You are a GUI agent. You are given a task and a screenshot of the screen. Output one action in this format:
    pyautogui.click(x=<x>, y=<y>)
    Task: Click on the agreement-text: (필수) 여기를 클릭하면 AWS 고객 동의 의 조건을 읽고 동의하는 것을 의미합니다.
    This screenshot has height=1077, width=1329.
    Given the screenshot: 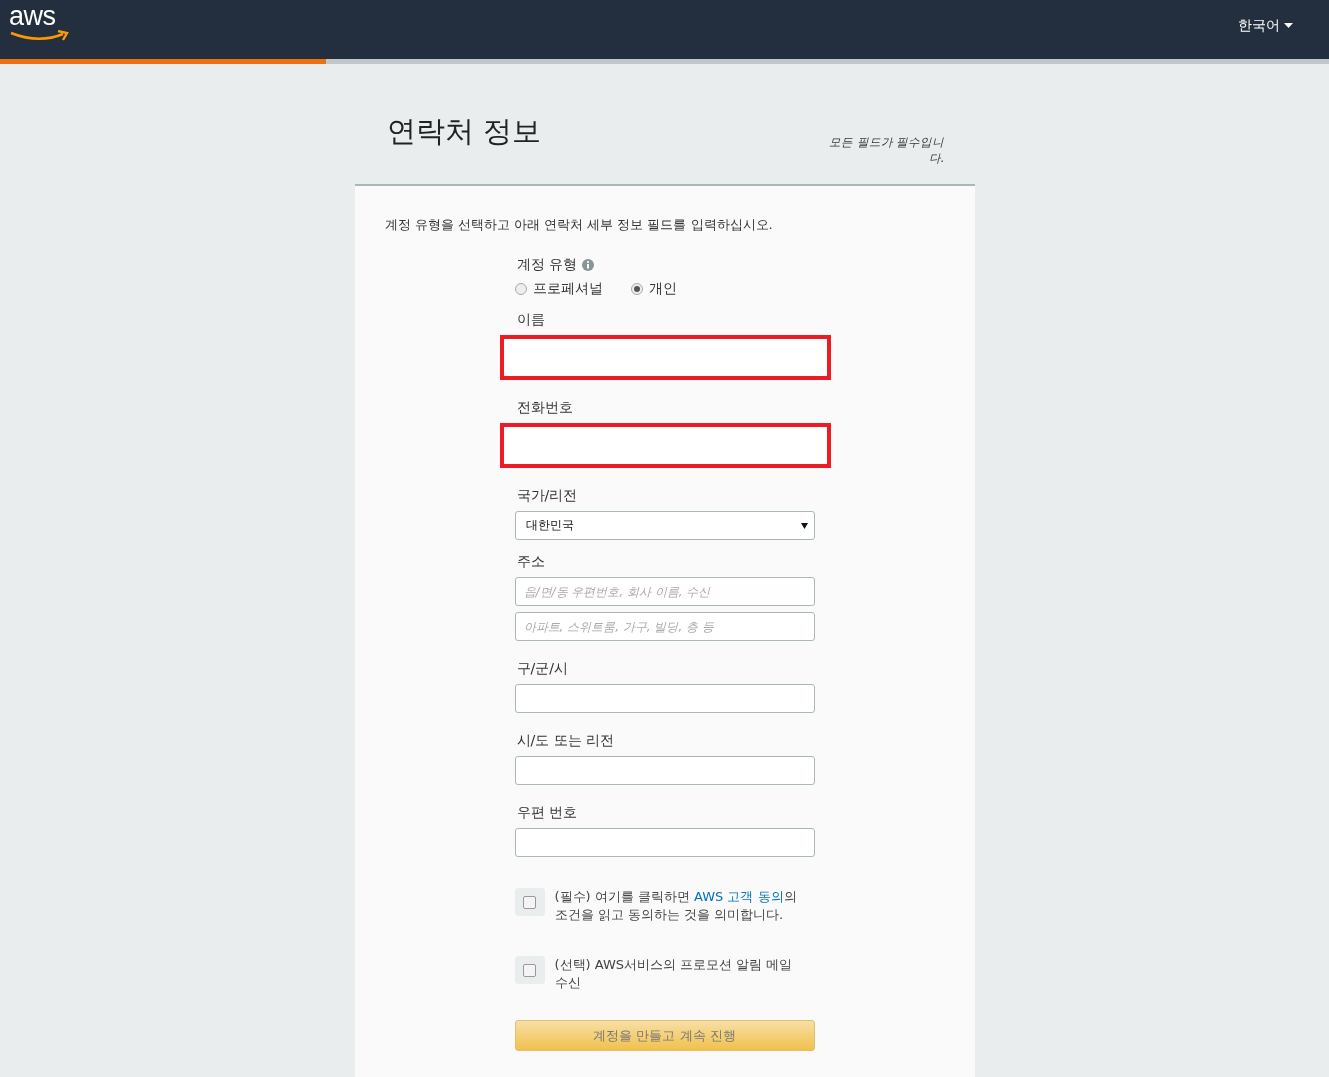 What is the action you would take?
    pyautogui.click(x=676, y=906)
    